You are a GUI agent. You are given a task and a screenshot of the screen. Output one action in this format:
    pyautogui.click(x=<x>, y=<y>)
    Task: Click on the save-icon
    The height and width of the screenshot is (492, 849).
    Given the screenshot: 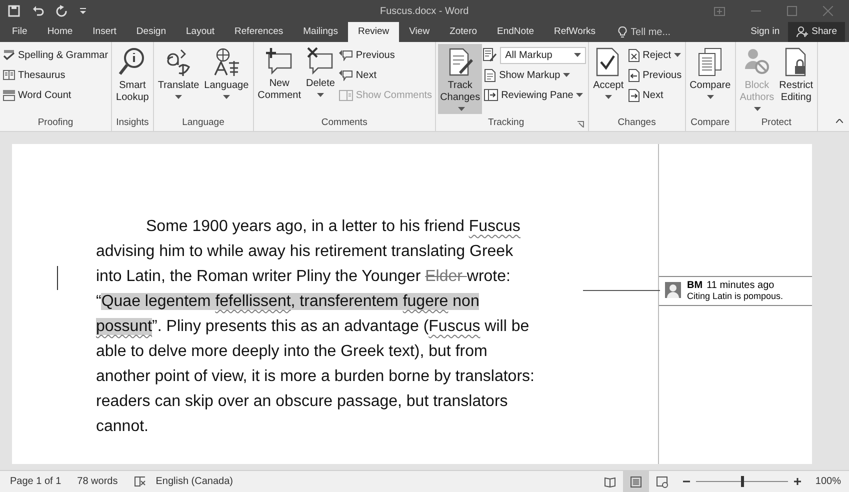 What is the action you would take?
    pyautogui.click(x=14, y=11)
    